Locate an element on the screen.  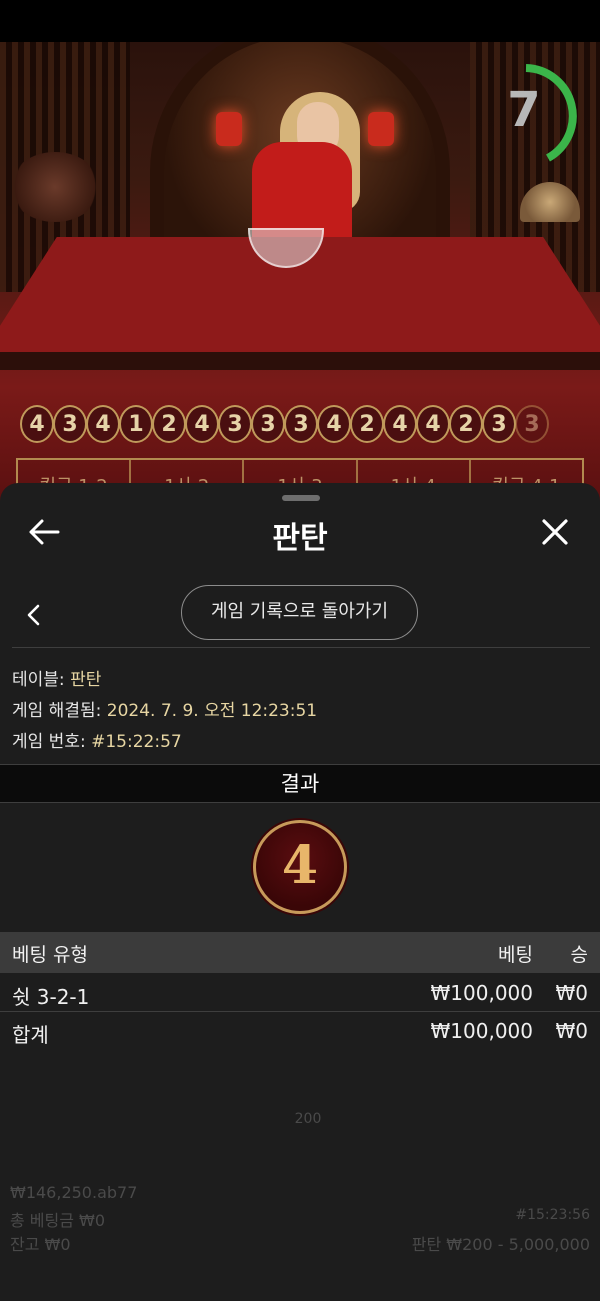
lantern-right is located at coordinates (381, 129).